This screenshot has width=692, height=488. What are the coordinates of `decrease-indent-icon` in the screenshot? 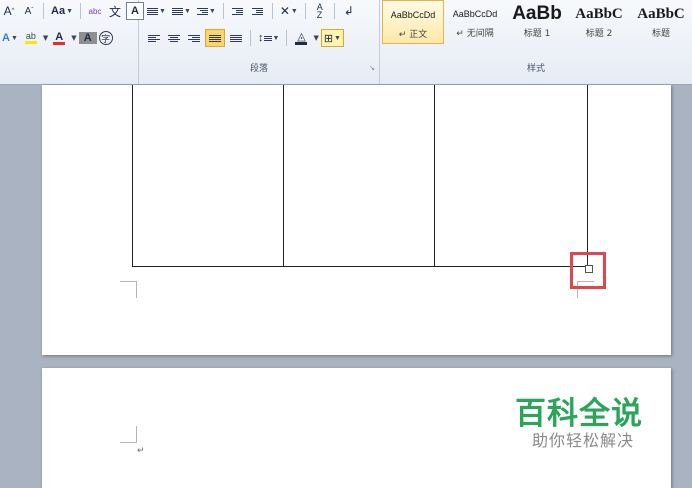 It's located at (238, 11).